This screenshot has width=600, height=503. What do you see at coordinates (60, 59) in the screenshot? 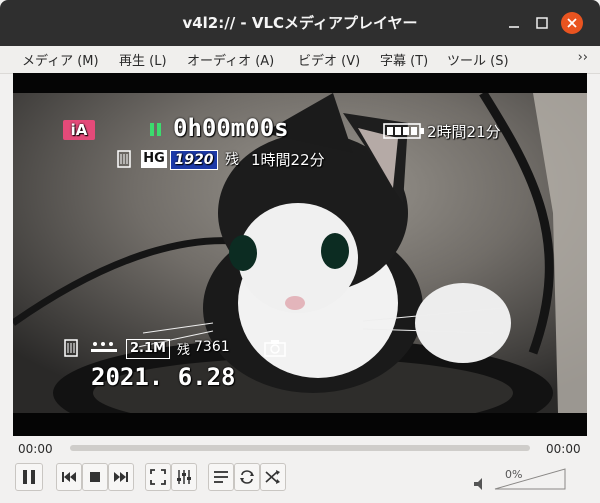
I see `menu-media: メディア (M)` at bounding box center [60, 59].